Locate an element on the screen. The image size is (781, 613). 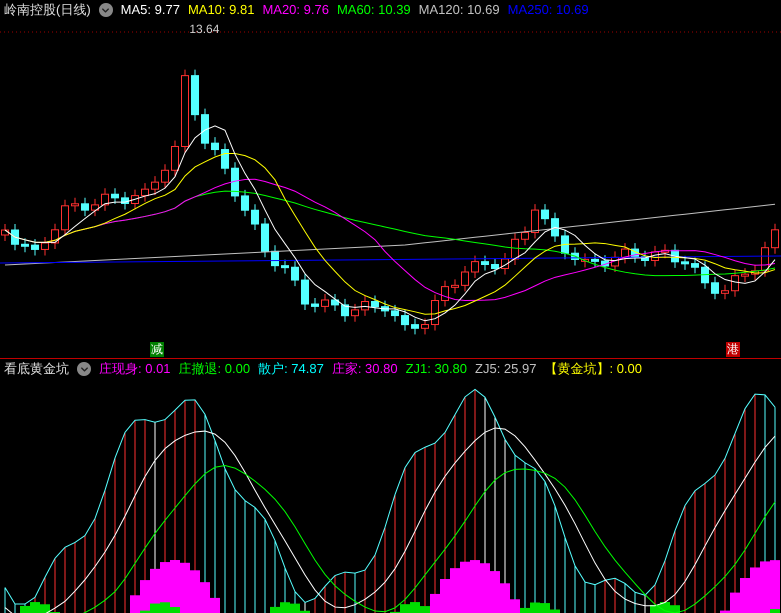
indicator-value: MA60: 10.39 is located at coordinates (373, 10).